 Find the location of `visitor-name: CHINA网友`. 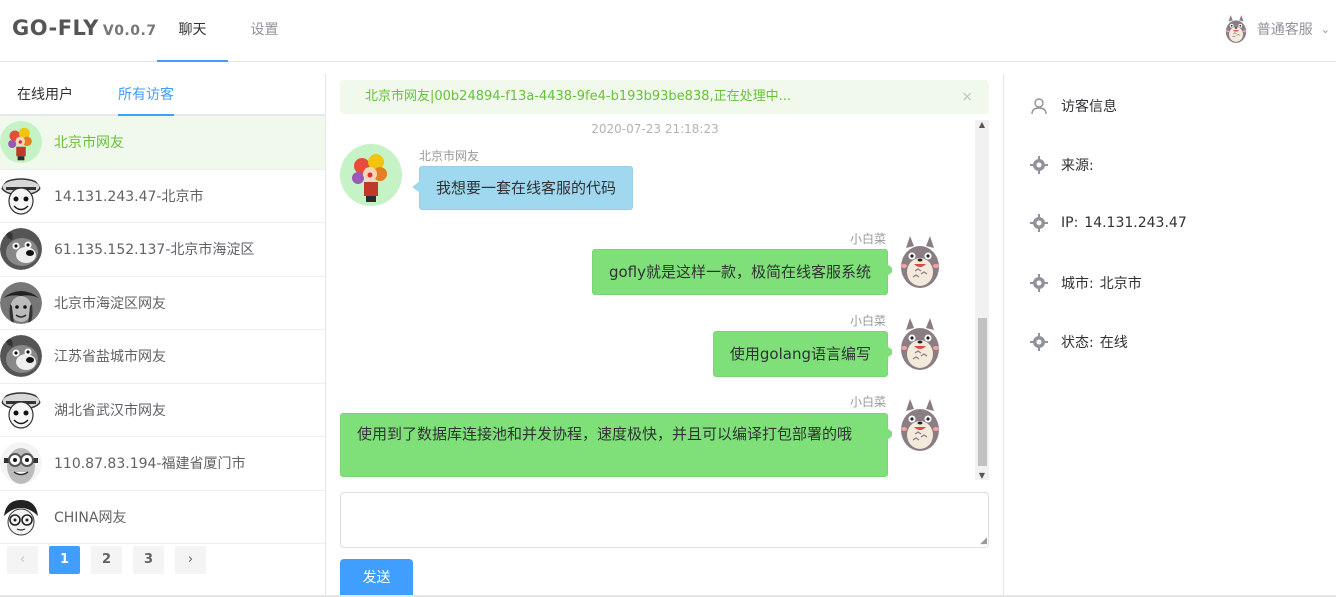

visitor-name: CHINA网友 is located at coordinates (90, 517).